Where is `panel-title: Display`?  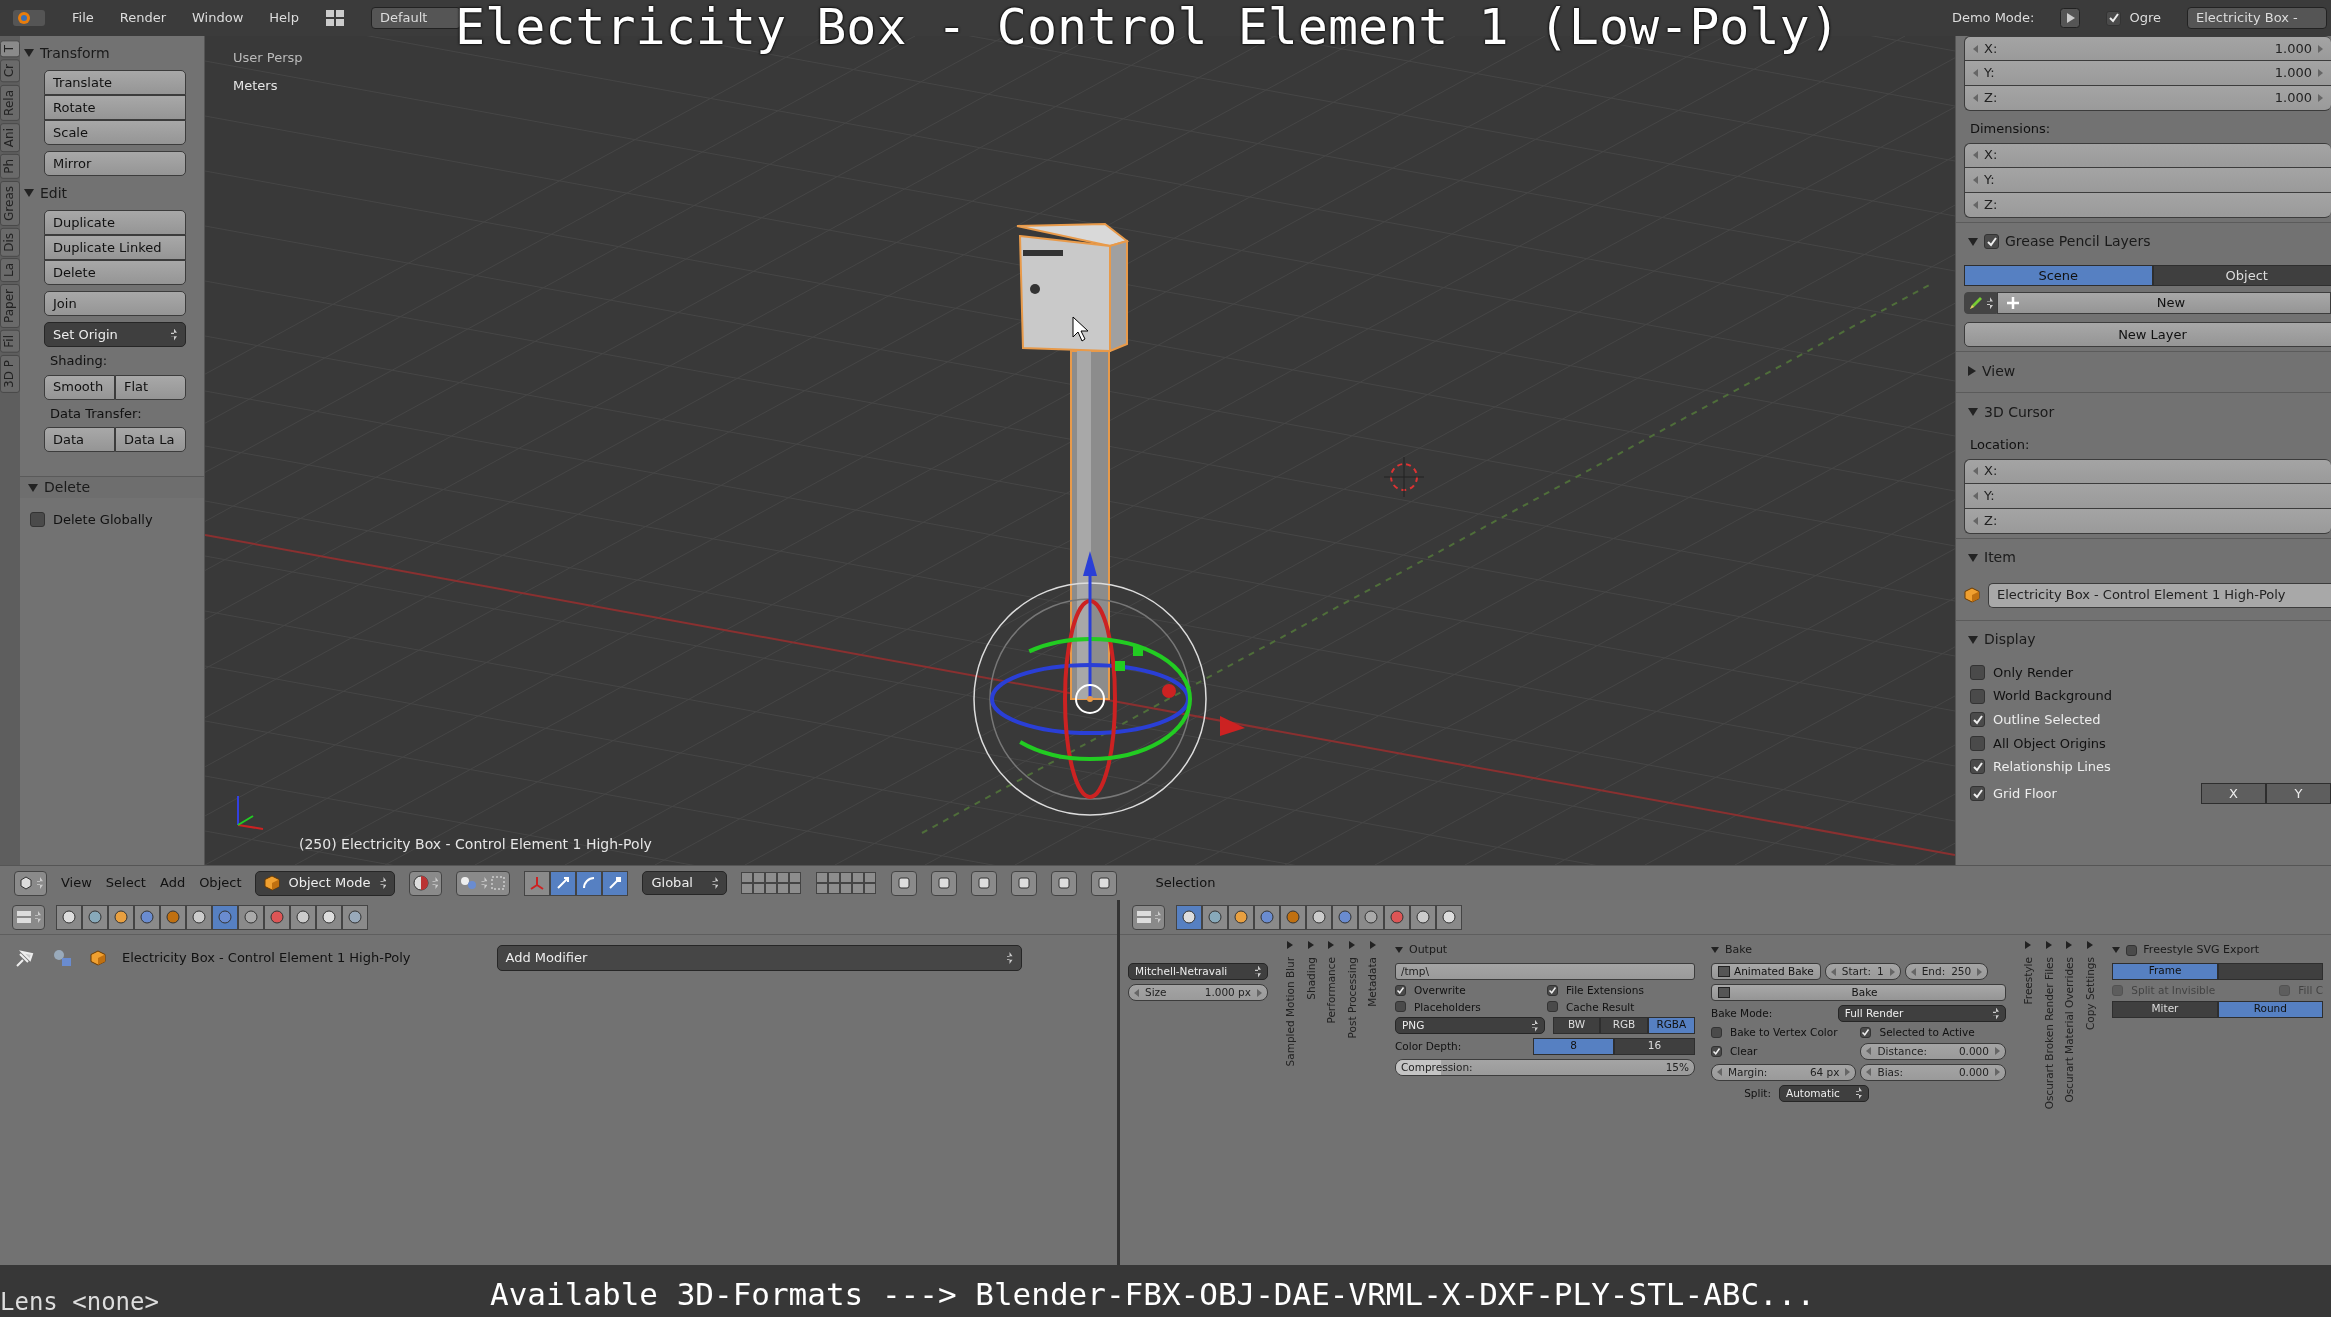 panel-title: Display is located at coordinates (2010, 640).